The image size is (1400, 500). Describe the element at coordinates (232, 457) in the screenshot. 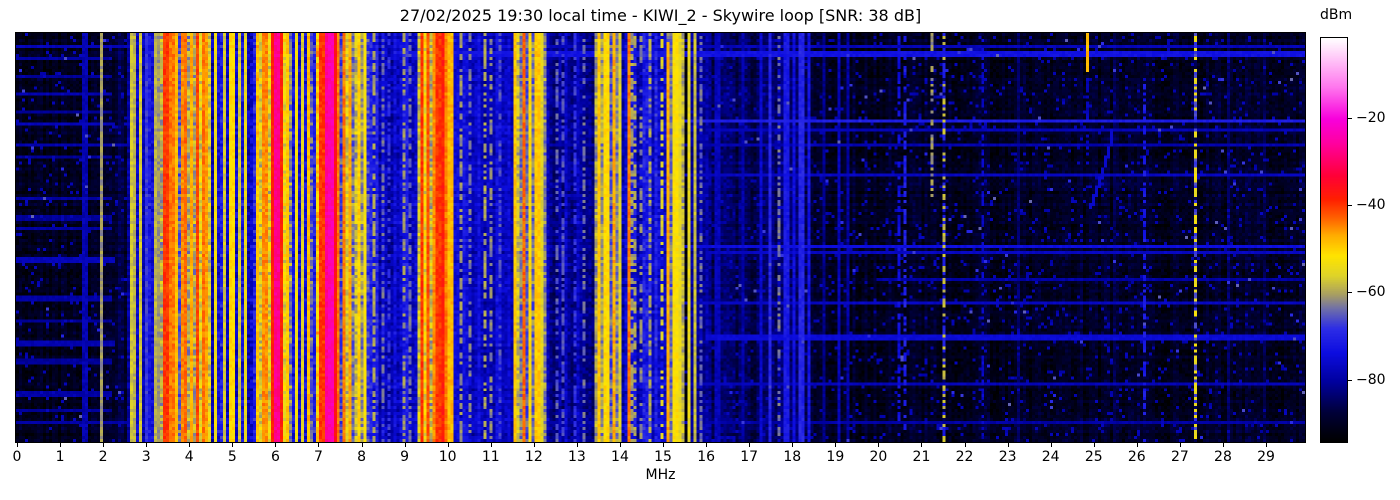

I see `x-tick-label: 5` at that location.